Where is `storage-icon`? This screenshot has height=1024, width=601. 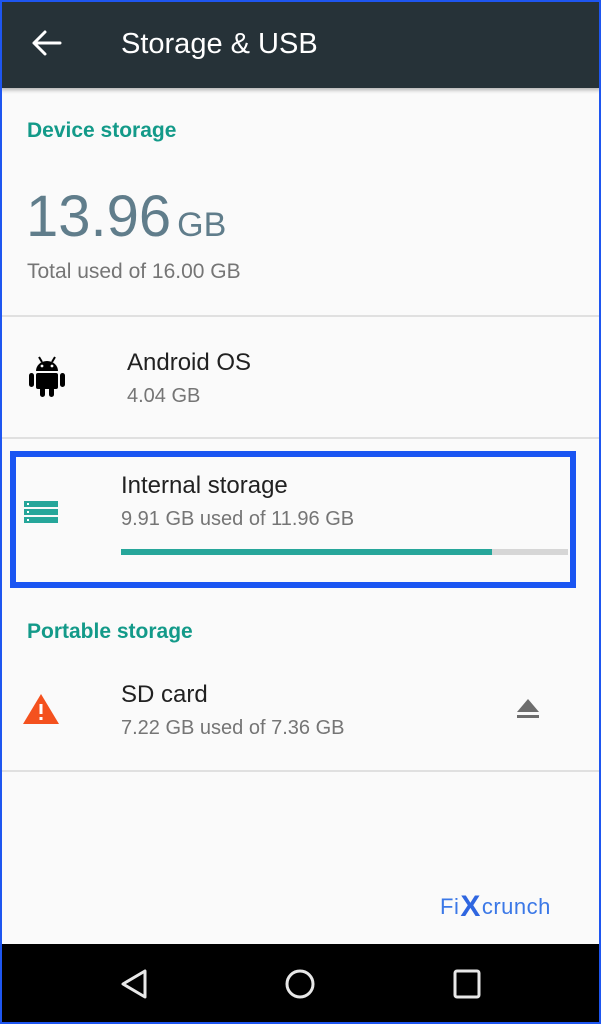 storage-icon is located at coordinates (41, 512).